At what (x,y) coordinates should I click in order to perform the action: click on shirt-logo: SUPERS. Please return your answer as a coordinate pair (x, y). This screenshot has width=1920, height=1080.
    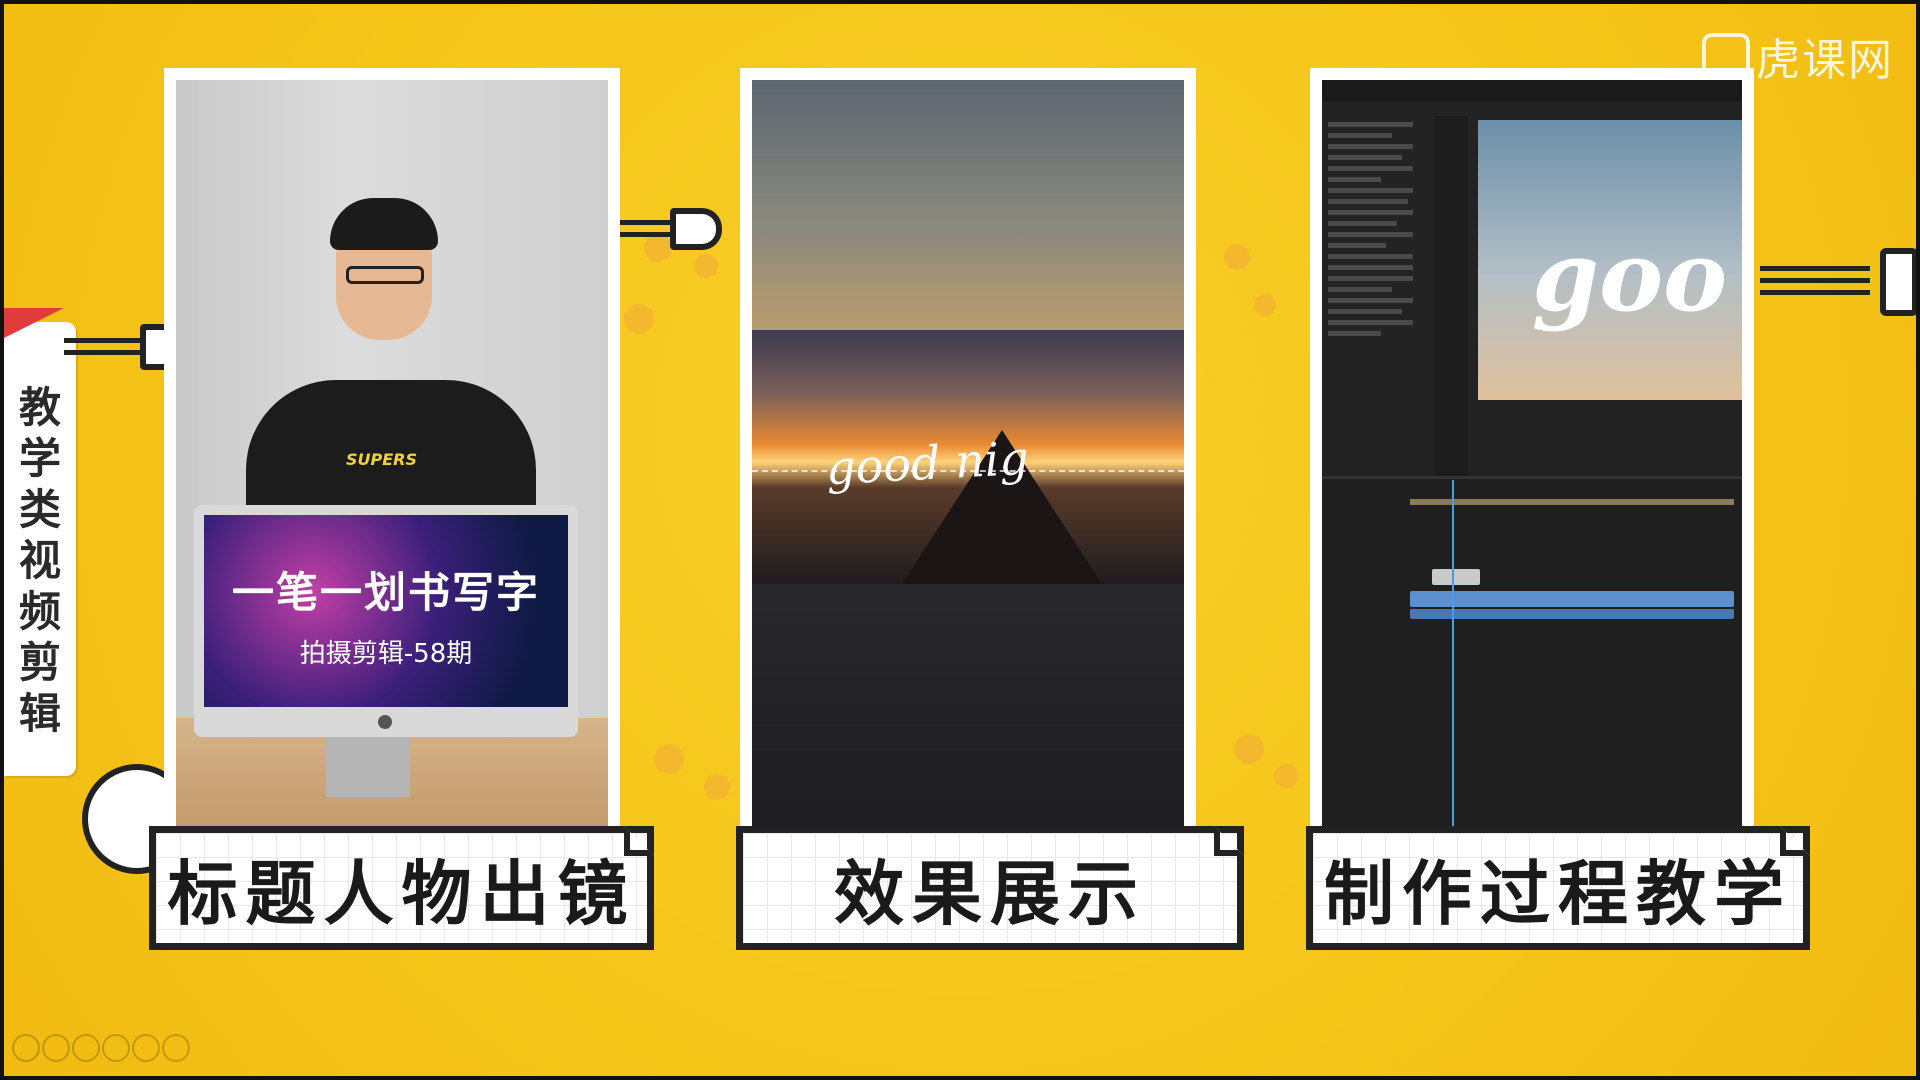
    Looking at the image, I should click on (382, 459).